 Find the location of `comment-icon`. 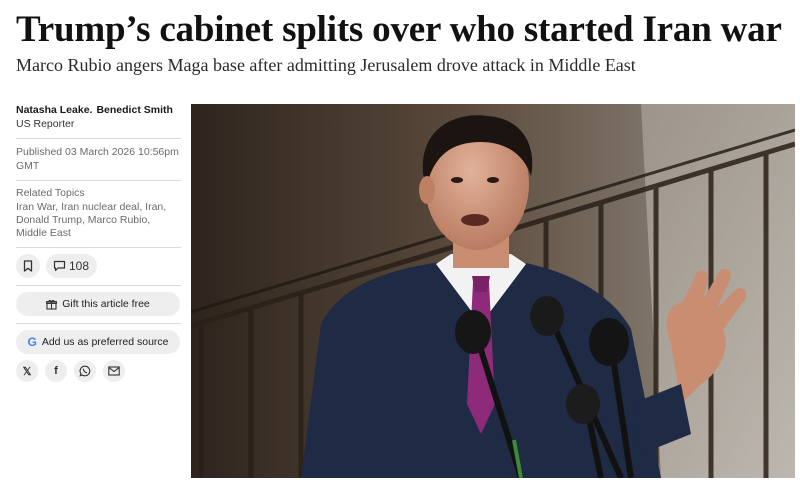

comment-icon is located at coordinates (59, 266).